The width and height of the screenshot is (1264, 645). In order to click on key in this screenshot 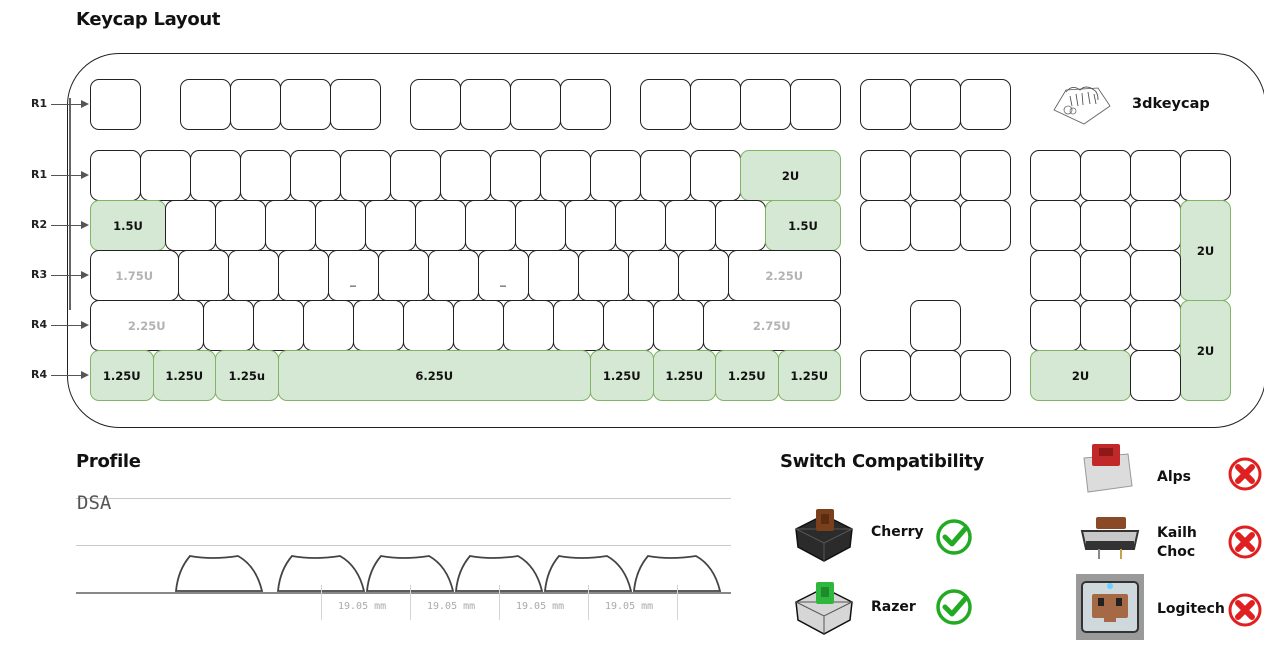, I will do `click(815, 104)`.